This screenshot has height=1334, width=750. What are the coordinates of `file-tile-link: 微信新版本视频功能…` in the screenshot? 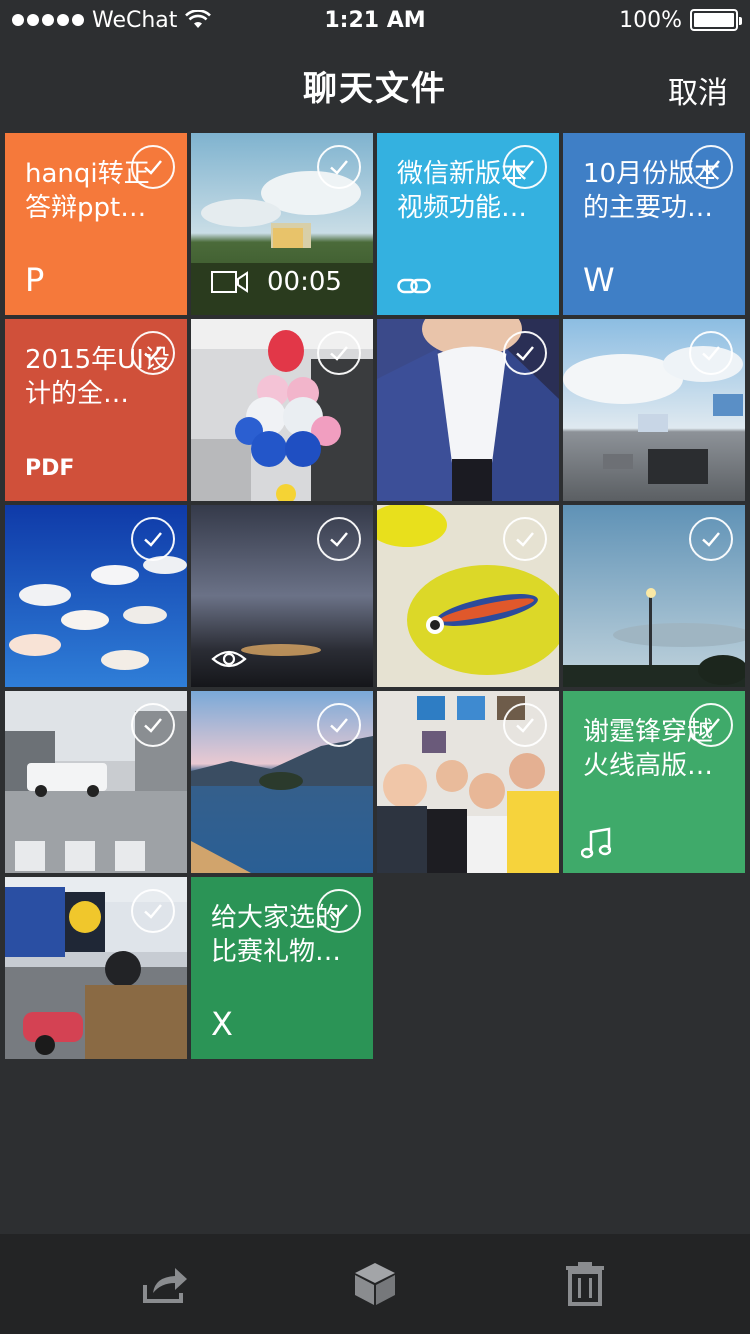 It's located at (468, 224).